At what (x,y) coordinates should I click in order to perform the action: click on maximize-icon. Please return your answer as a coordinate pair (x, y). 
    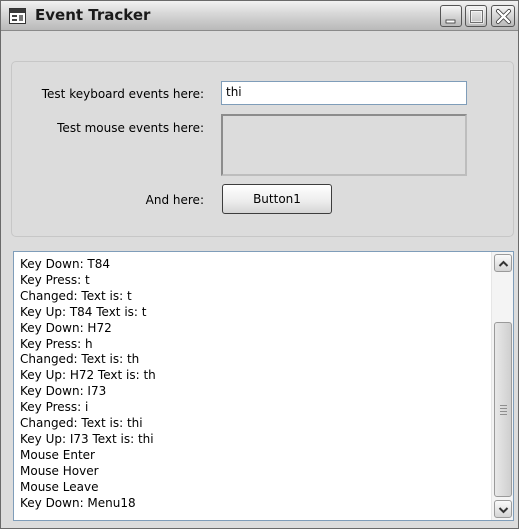
    Looking at the image, I should click on (476, 16).